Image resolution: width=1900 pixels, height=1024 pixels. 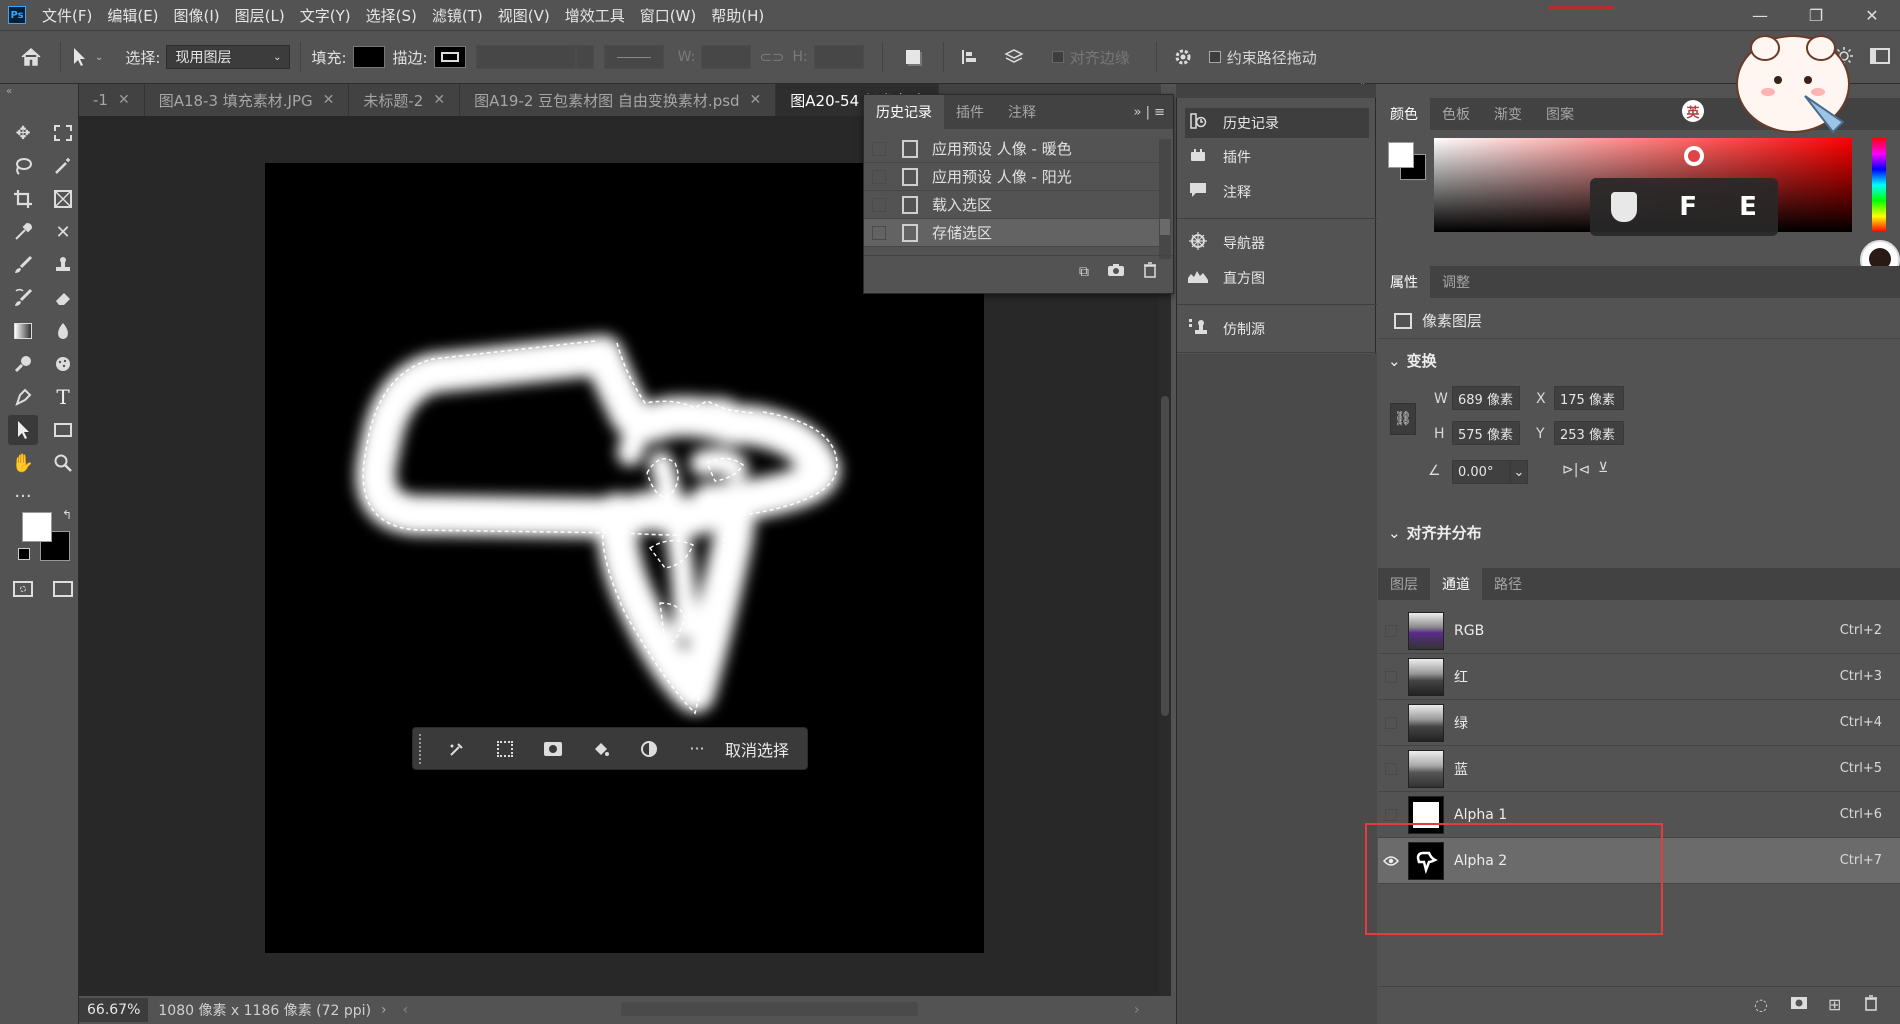 What do you see at coordinates (228, 57) in the screenshot?
I see `select-mode-dropdown: 现用图层 ⌄` at bounding box center [228, 57].